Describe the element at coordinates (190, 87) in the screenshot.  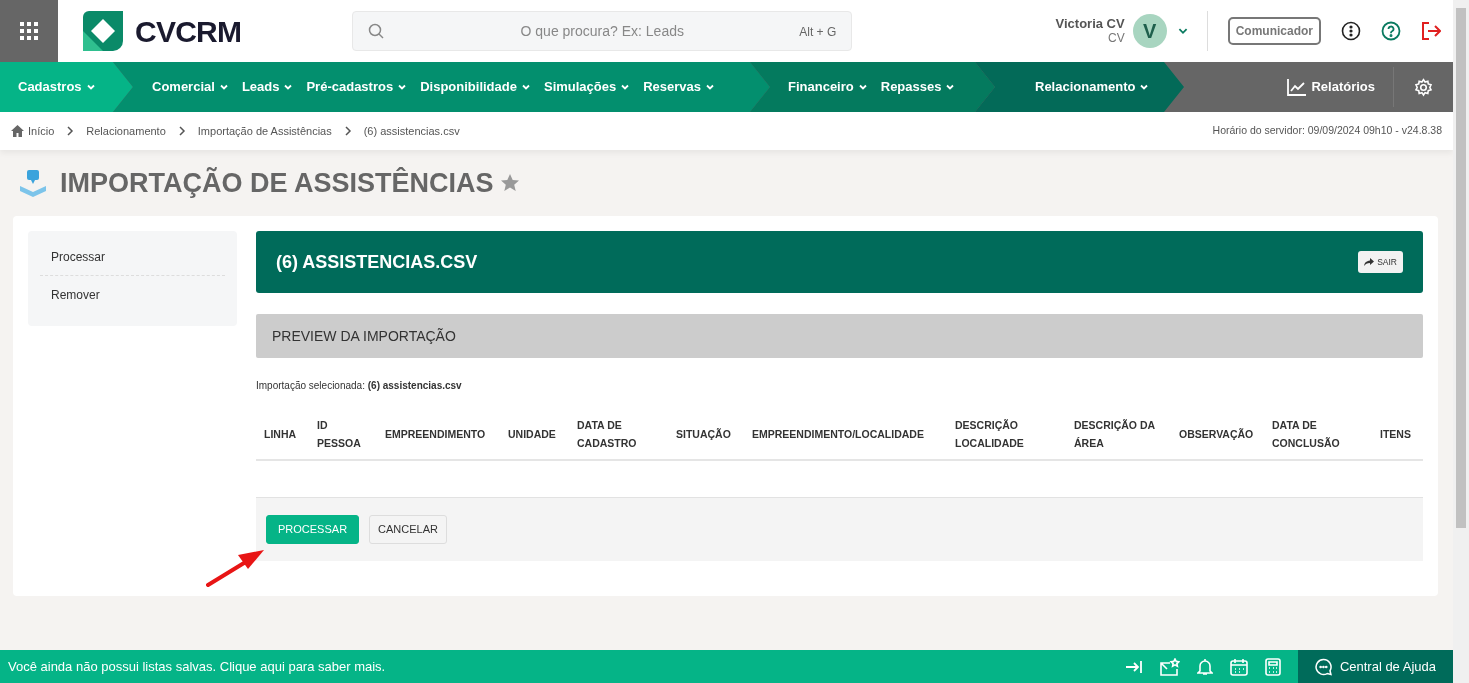
I see `menu-item: Comercial` at that location.